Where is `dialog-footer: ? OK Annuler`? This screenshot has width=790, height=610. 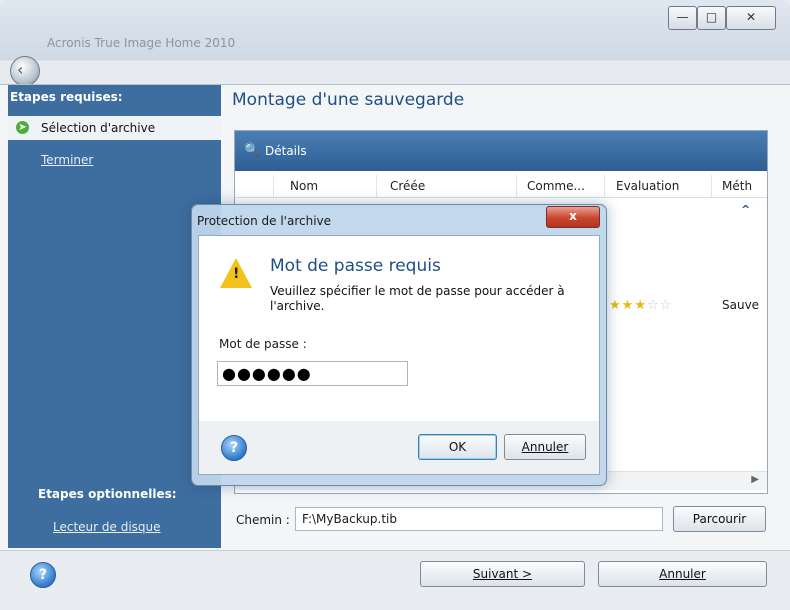
dialog-footer: ? OK Annuler is located at coordinates (399, 448).